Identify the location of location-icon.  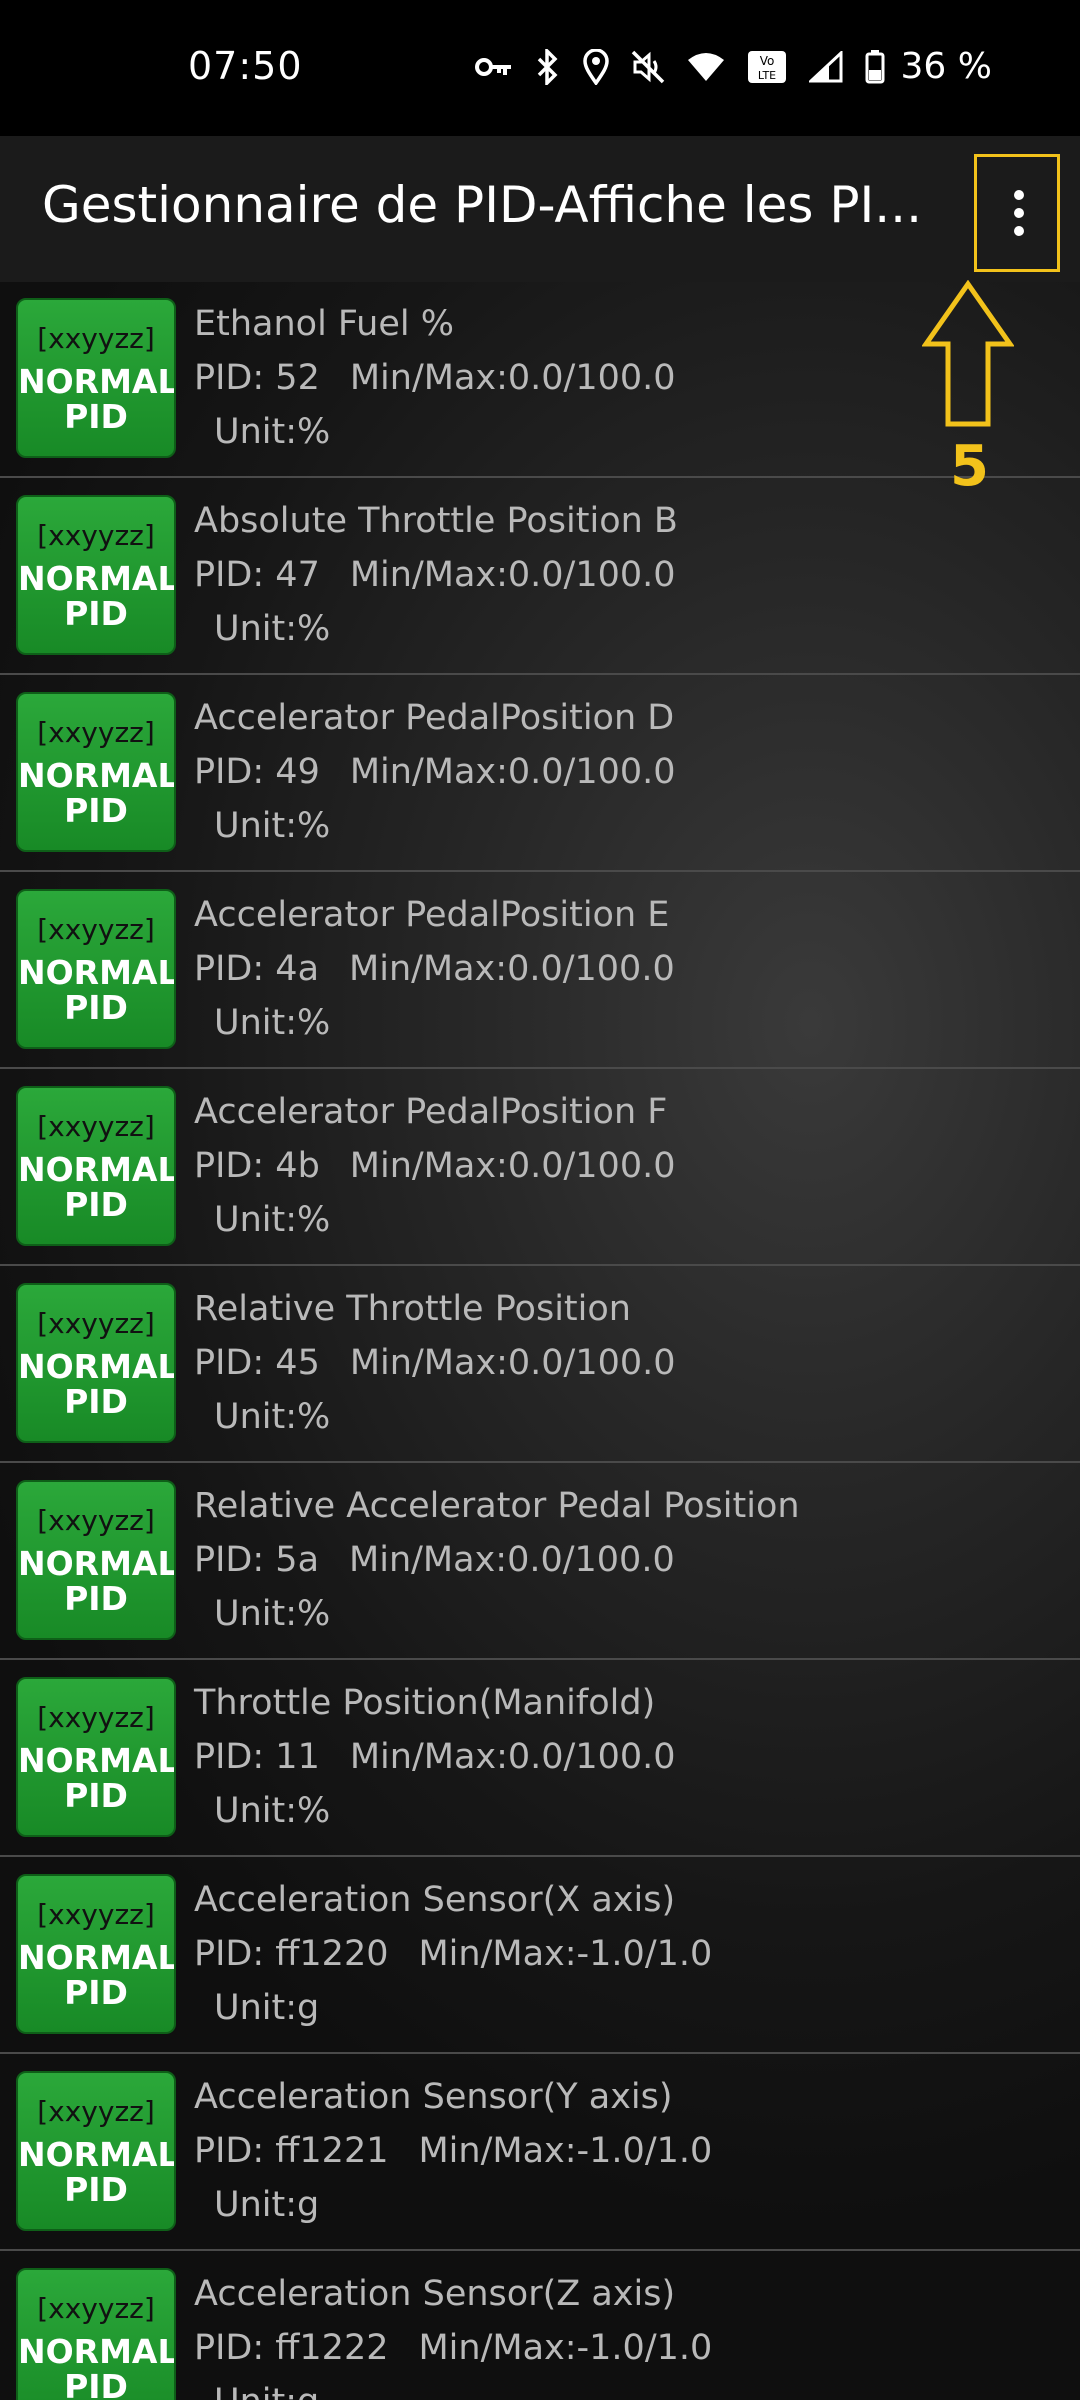
(595, 66).